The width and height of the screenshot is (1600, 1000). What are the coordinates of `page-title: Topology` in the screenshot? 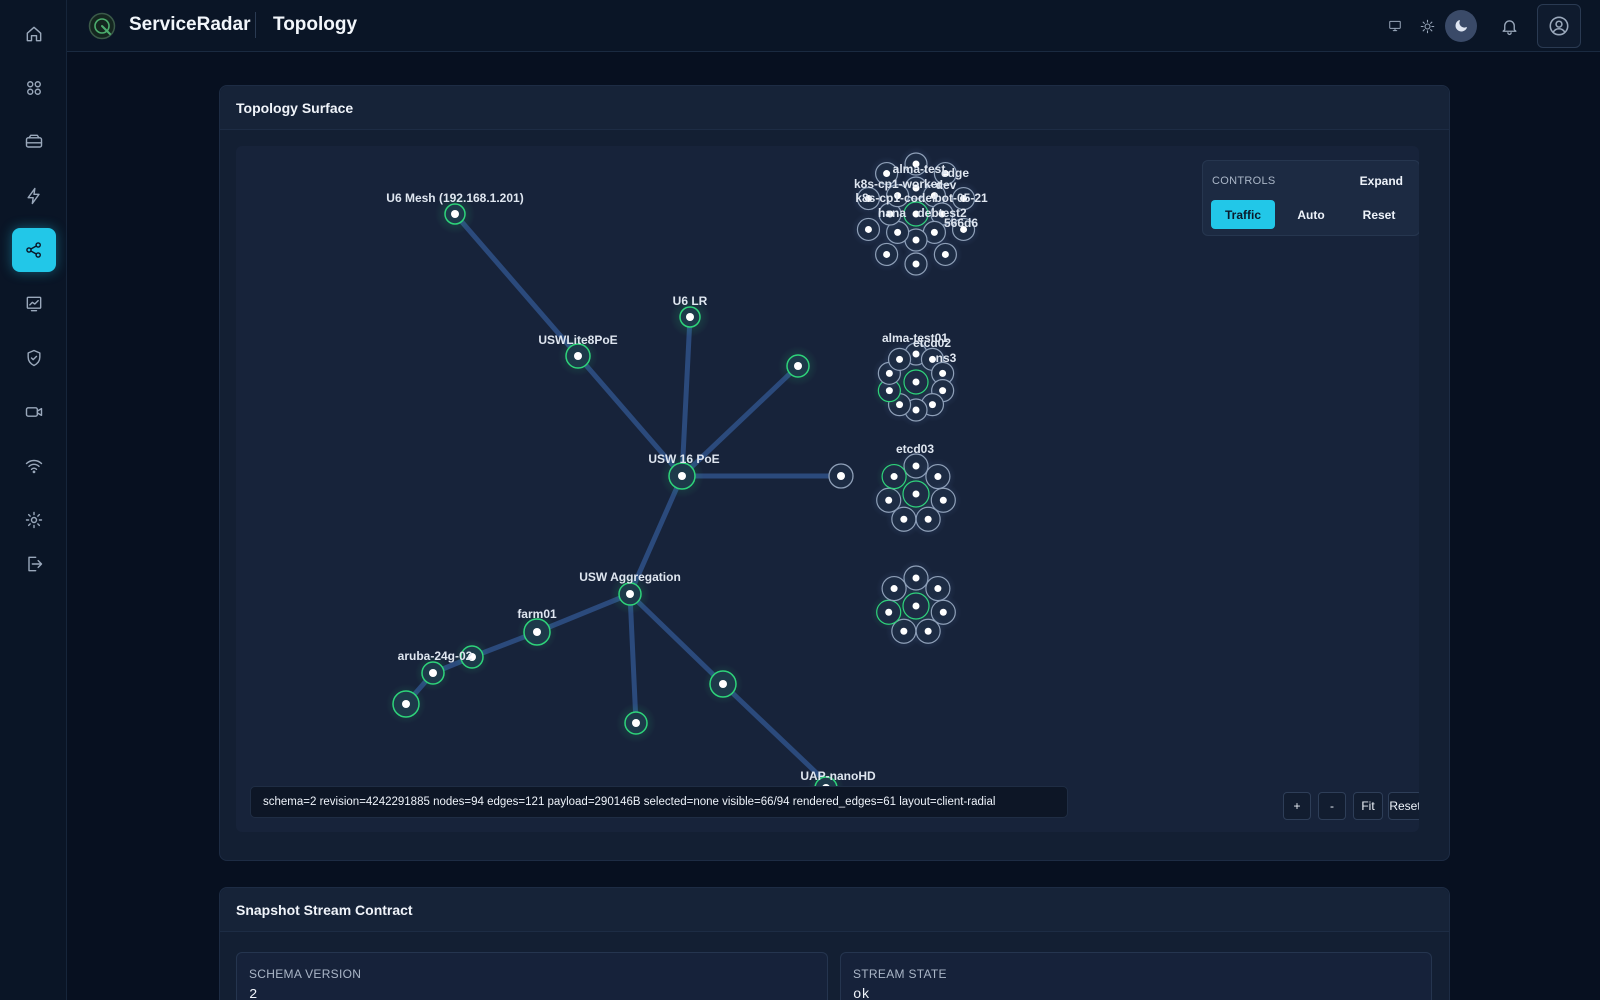 It's located at (315, 24).